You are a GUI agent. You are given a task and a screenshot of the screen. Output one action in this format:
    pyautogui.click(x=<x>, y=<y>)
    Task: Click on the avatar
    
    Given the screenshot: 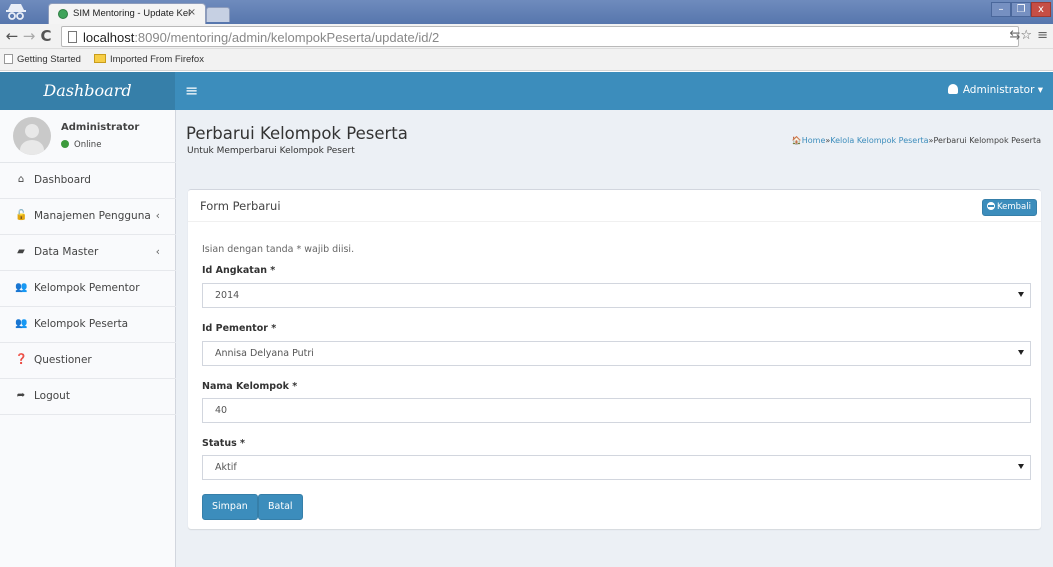 What is the action you would take?
    pyautogui.click(x=32, y=136)
    